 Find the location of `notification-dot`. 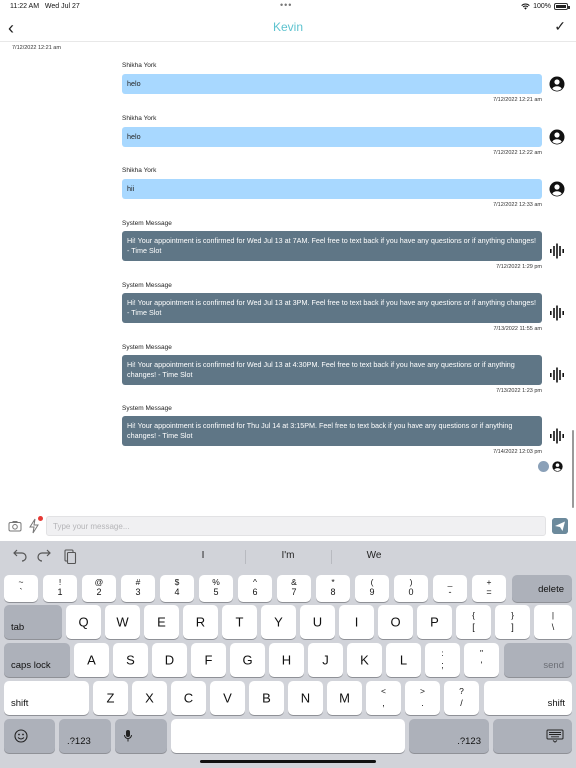

notification-dot is located at coordinates (40, 518).